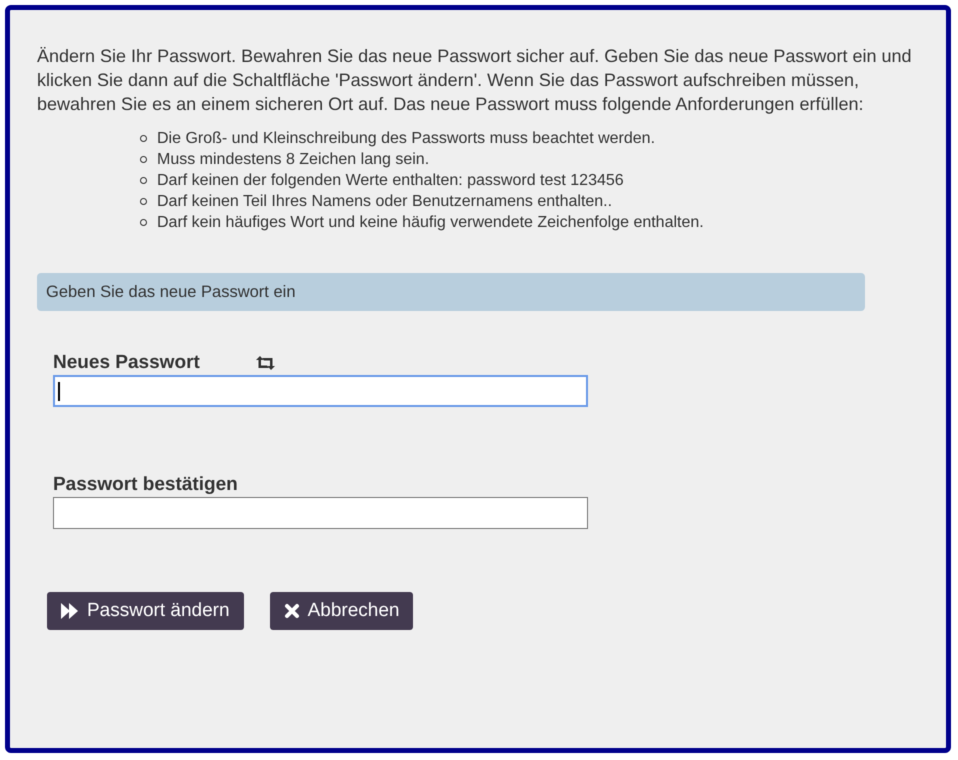  What do you see at coordinates (70, 611) in the screenshot?
I see `fast-forward-icon` at bounding box center [70, 611].